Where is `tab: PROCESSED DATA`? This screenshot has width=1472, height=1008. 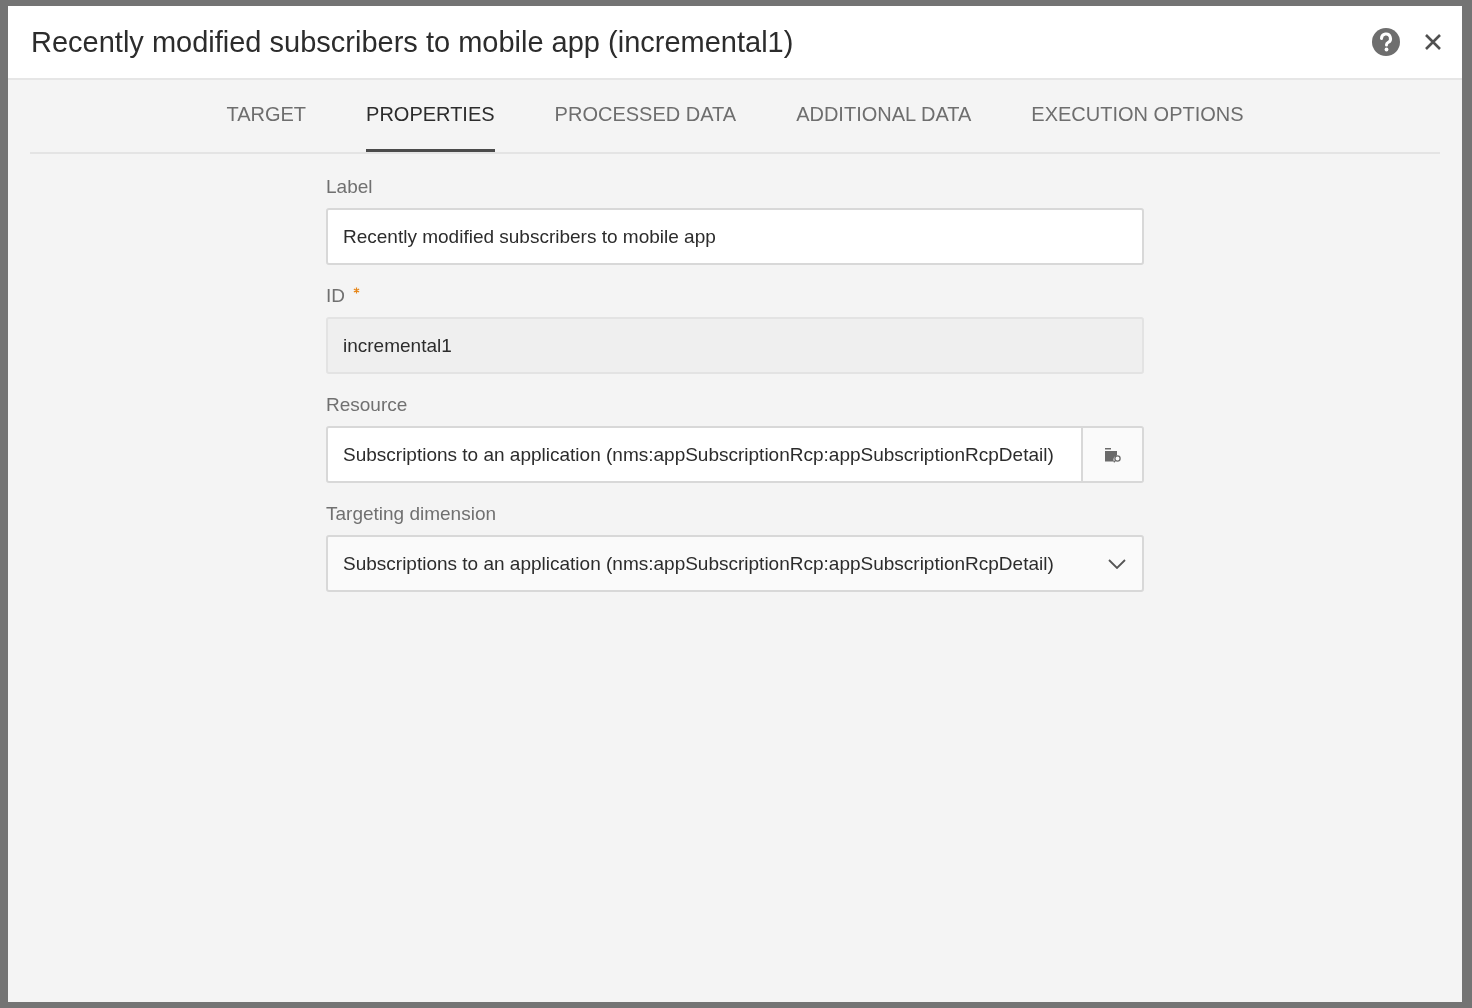 tab: PROCESSED DATA is located at coordinates (645, 116).